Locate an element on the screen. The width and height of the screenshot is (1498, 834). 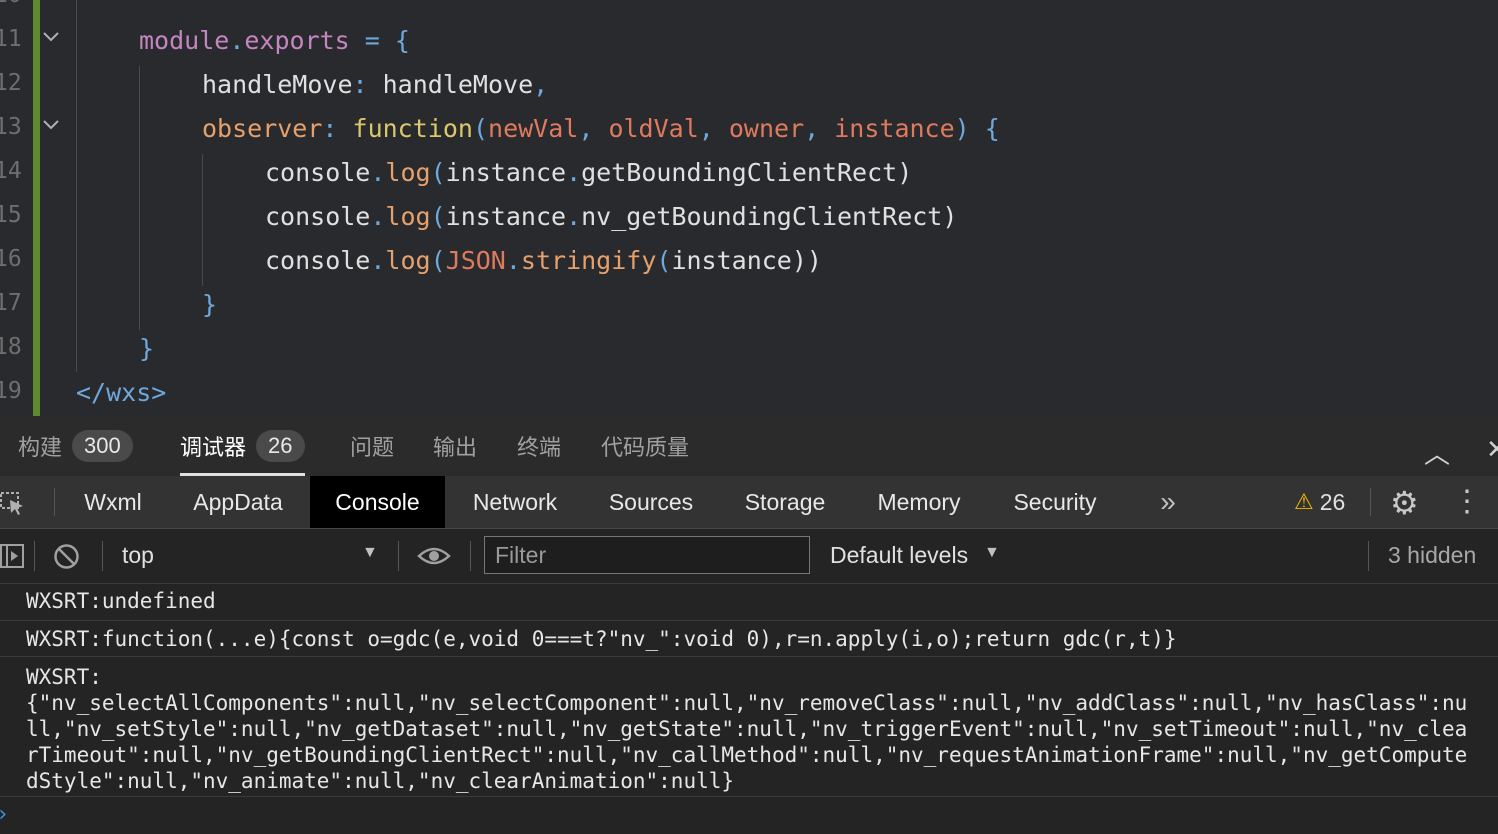
more-tabs-icon: » is located at coordinates (1168, 502).